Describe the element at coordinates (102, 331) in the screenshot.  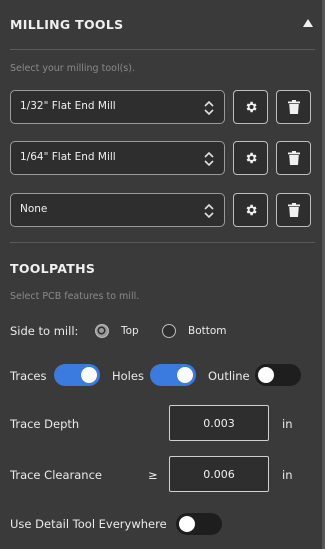
I see `side-top-radio` at that location.